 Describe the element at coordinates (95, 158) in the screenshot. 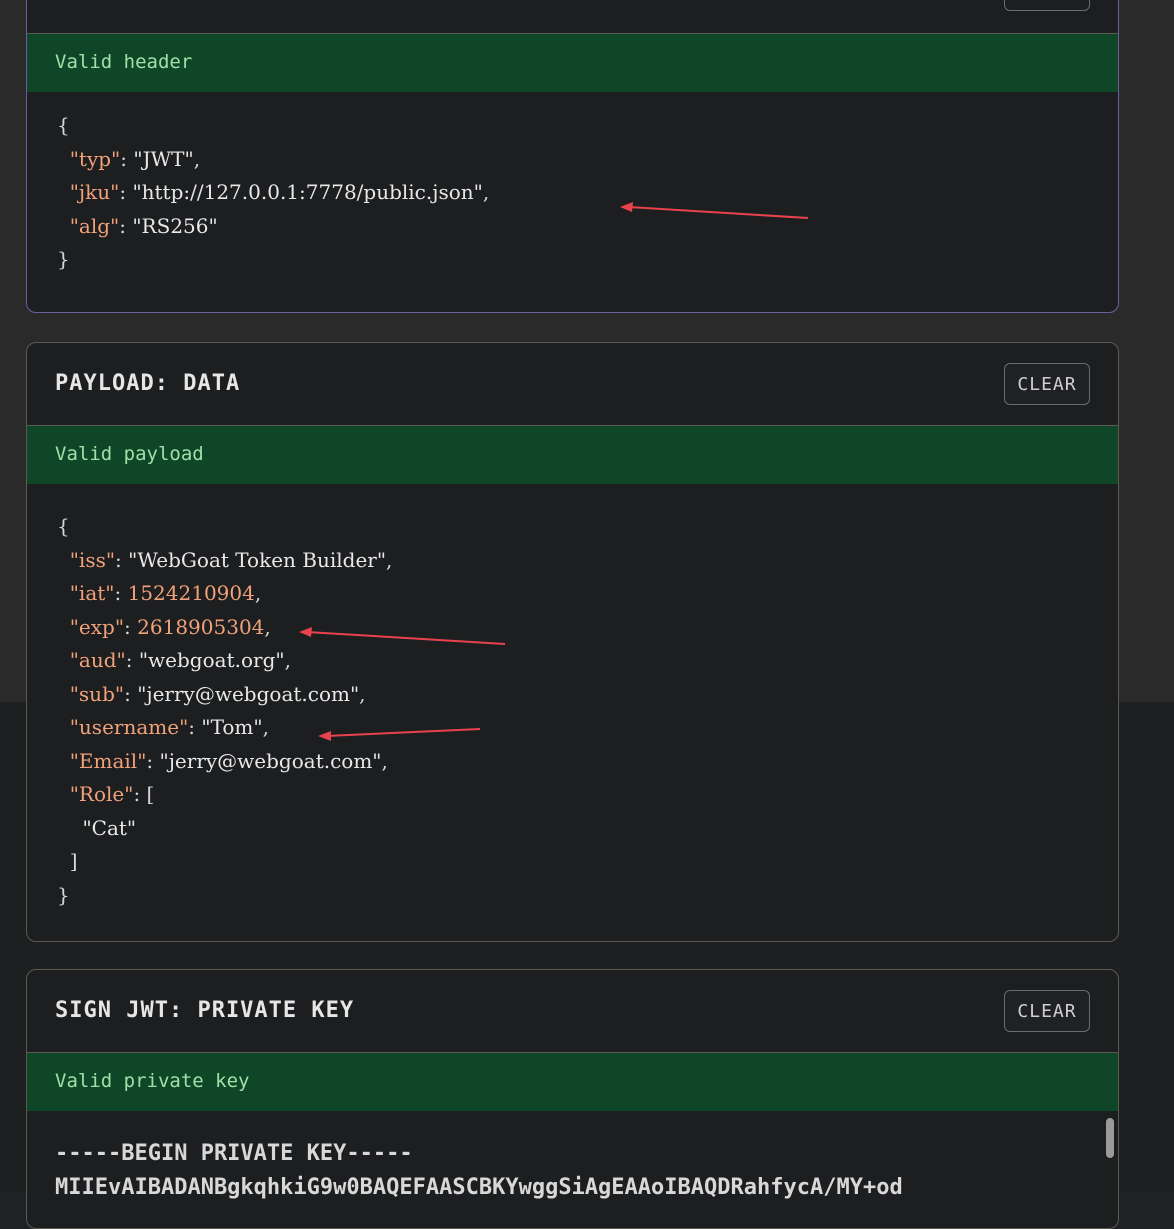

I see `code-token: "typ"` at that location.